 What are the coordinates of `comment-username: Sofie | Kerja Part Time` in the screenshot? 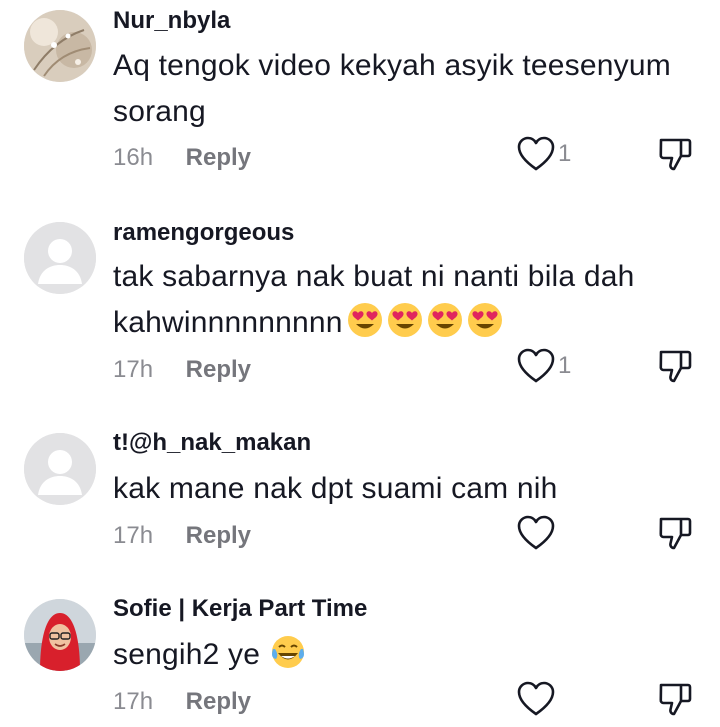 It's located at (240, 609).